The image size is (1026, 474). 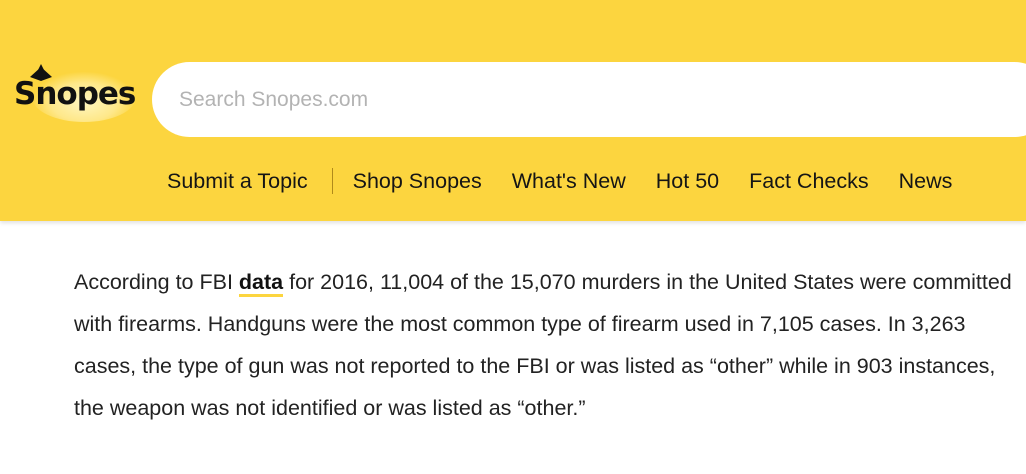 I want to click on fbi-data-link: data, so click(x=261, y=283).